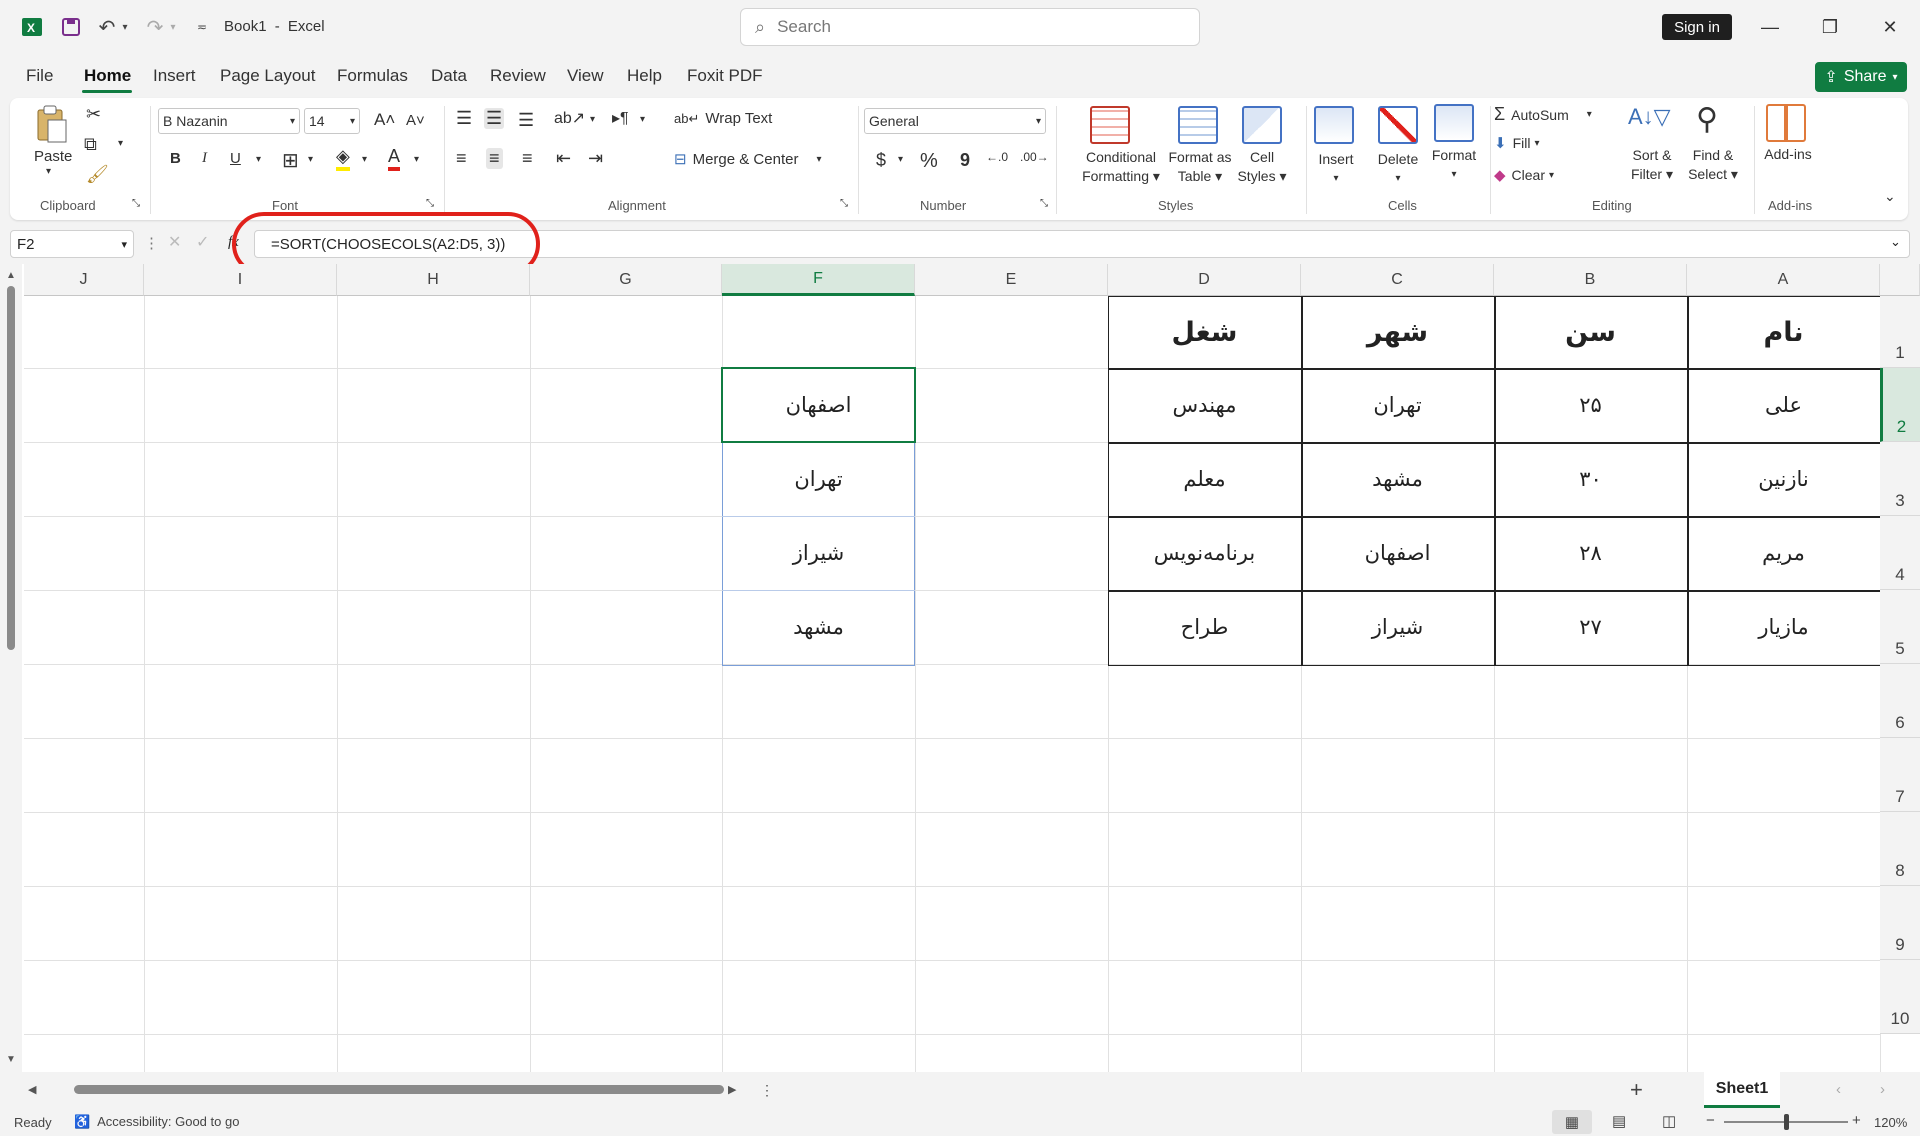 This screenshot has height=1136, width=1920. What do you see at coordinates (1262, 167) in the screenshot?
I see `cell-styles-button: Cell Styles ▾` at bounding box center [1262, 167].